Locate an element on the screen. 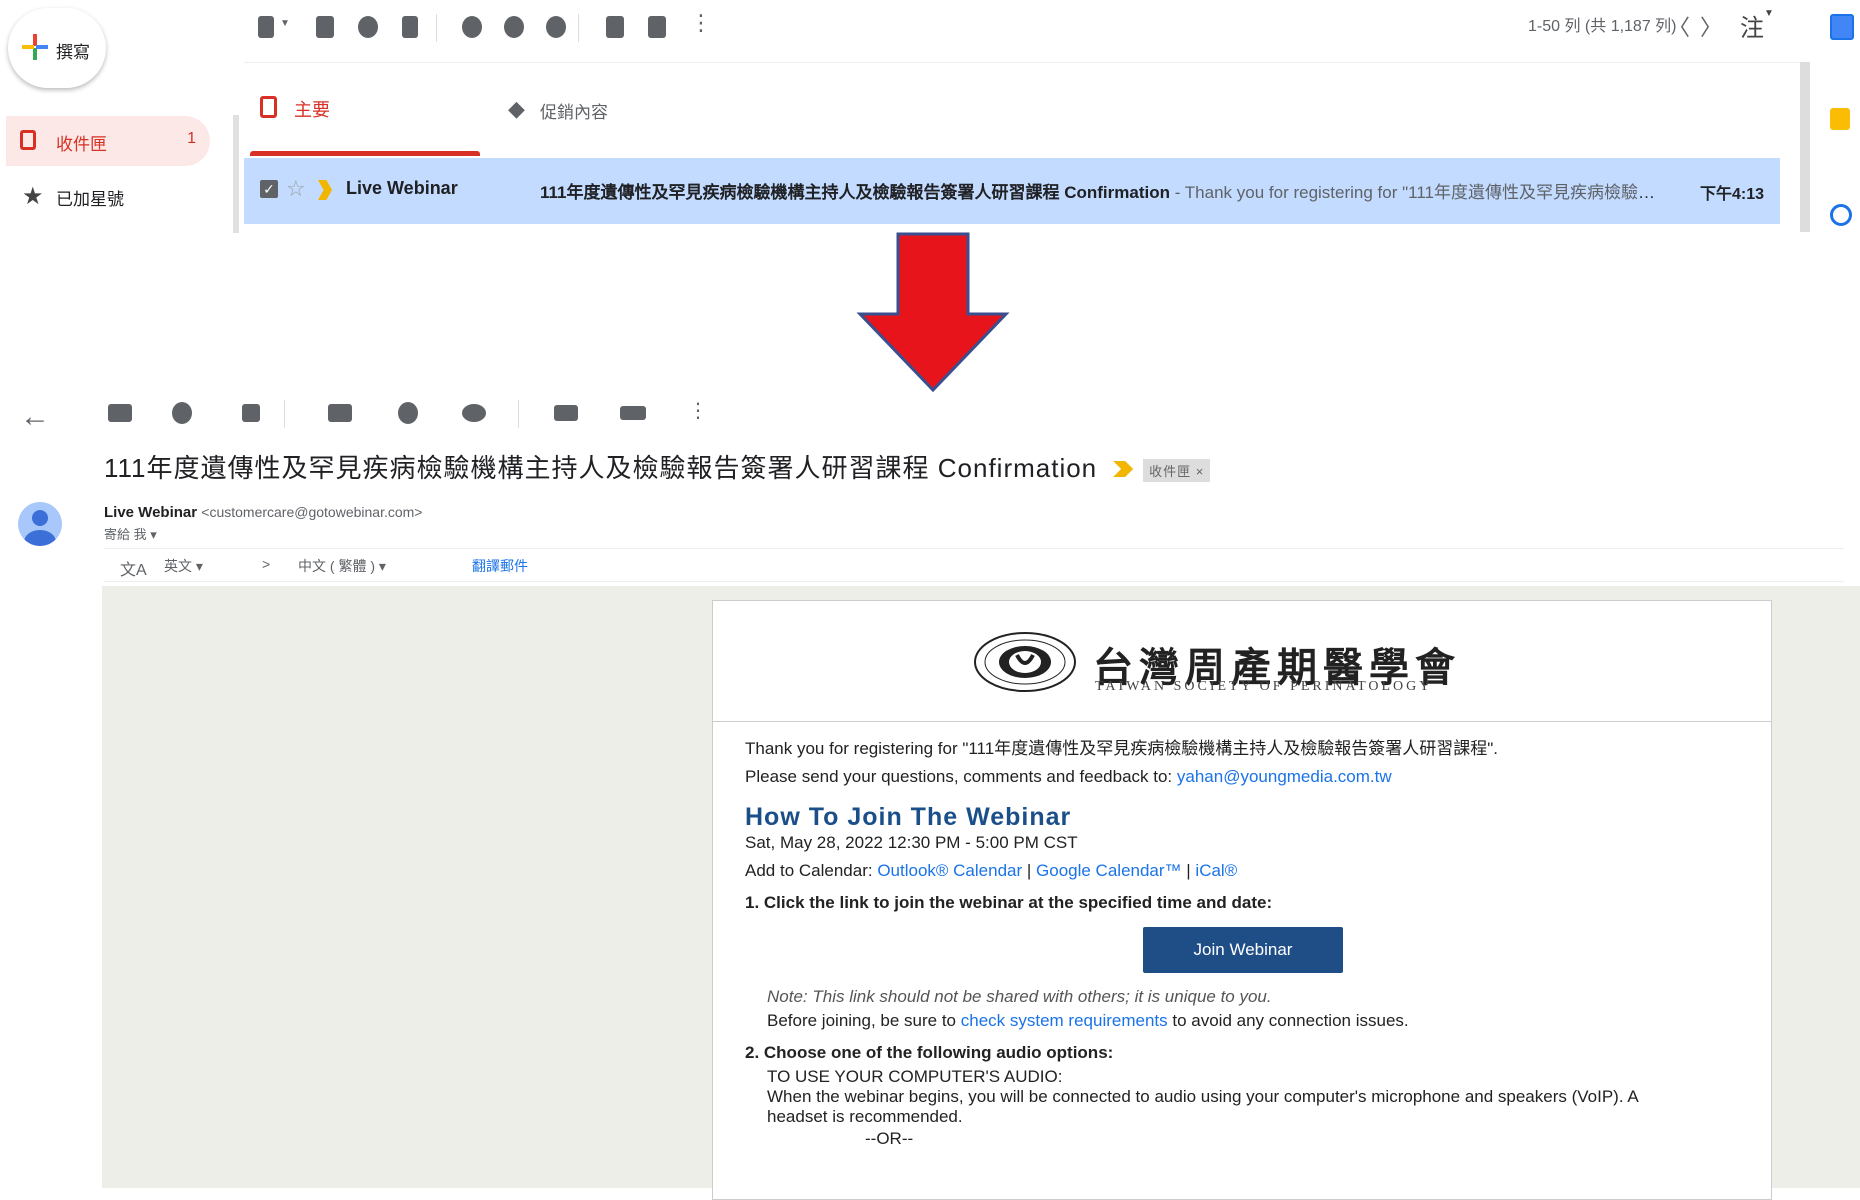 The image size is (1860, 1200). howto-heading: How To Join The Webinar is located at coordinates (908, 817).